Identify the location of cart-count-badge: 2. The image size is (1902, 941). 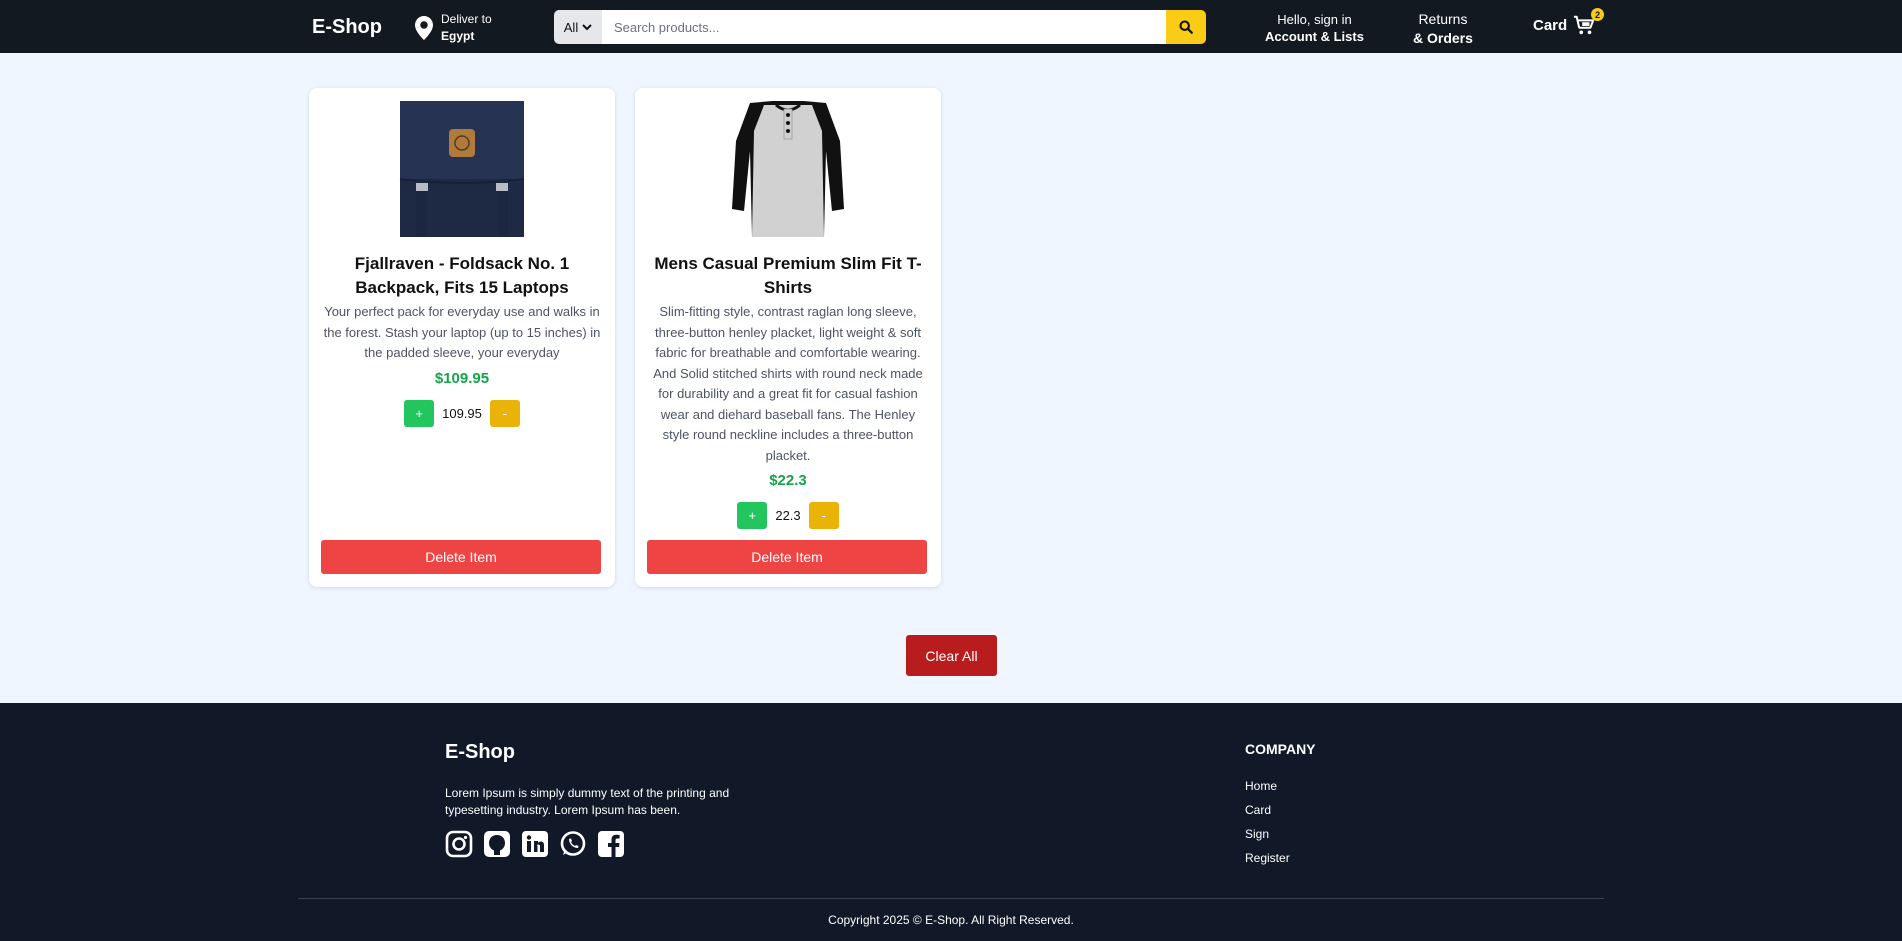
(1598, 14).